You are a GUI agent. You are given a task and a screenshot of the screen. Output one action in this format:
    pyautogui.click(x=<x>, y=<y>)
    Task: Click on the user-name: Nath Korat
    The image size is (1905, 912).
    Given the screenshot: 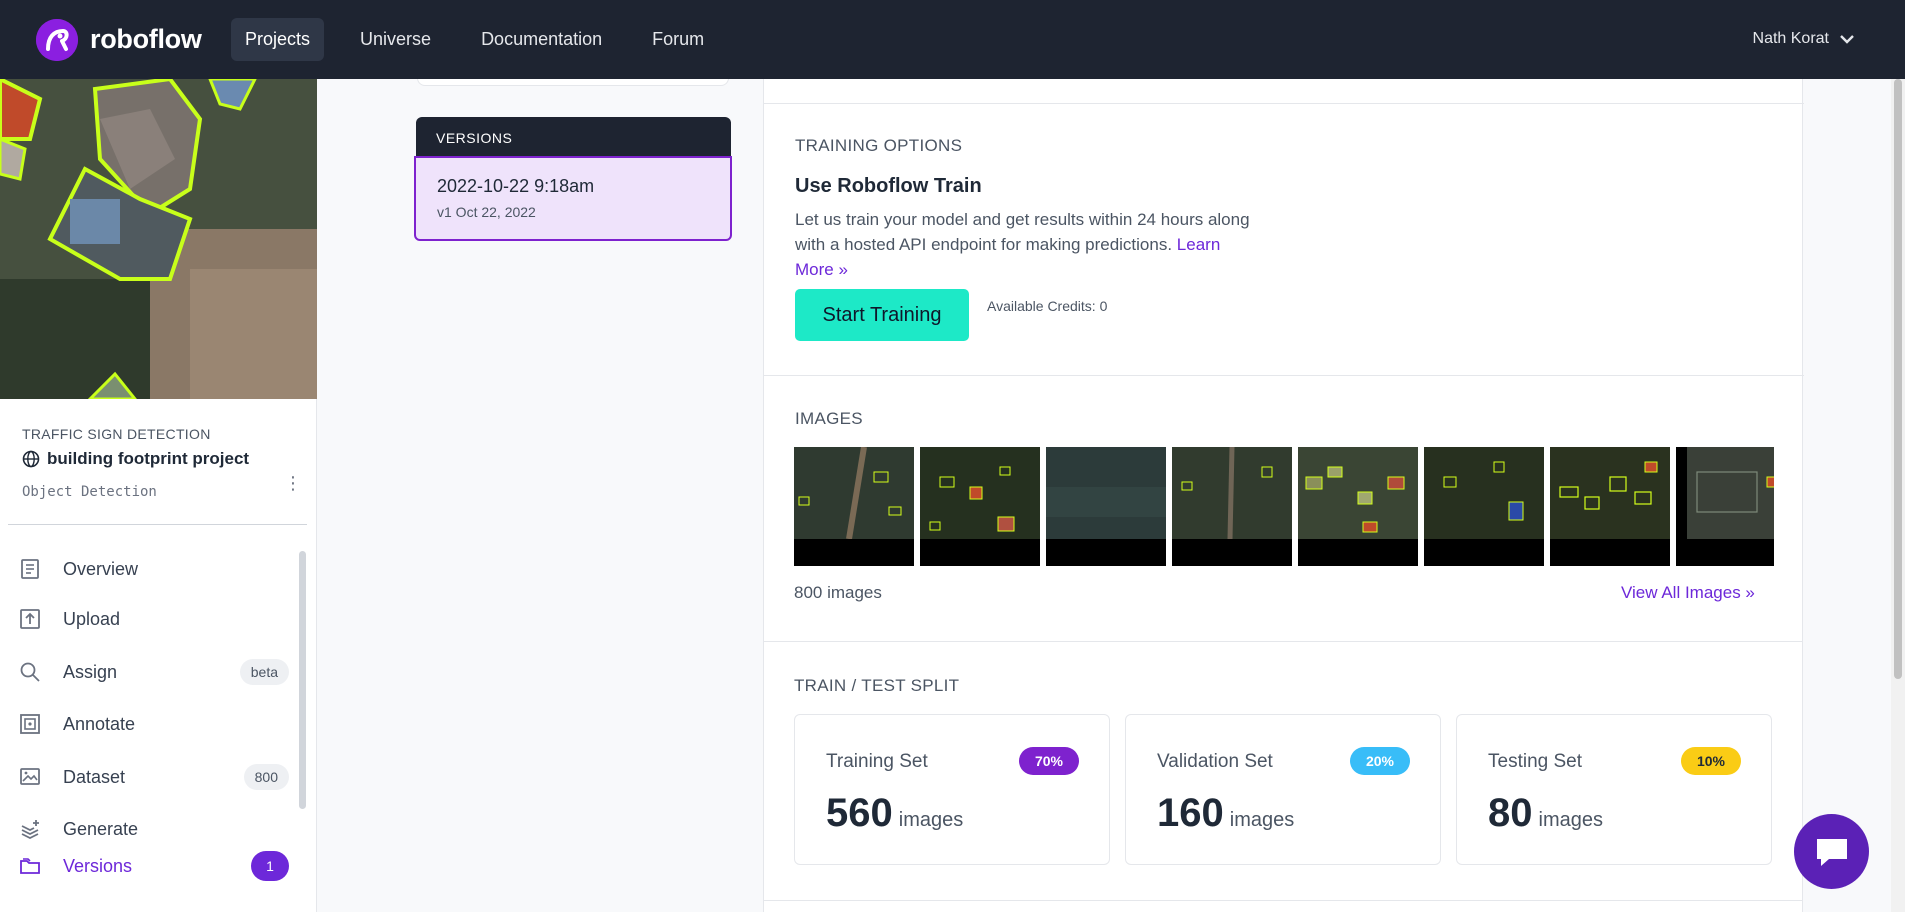 What is the action you would take?
    pyautogui.click(x=1790, y=38)
    